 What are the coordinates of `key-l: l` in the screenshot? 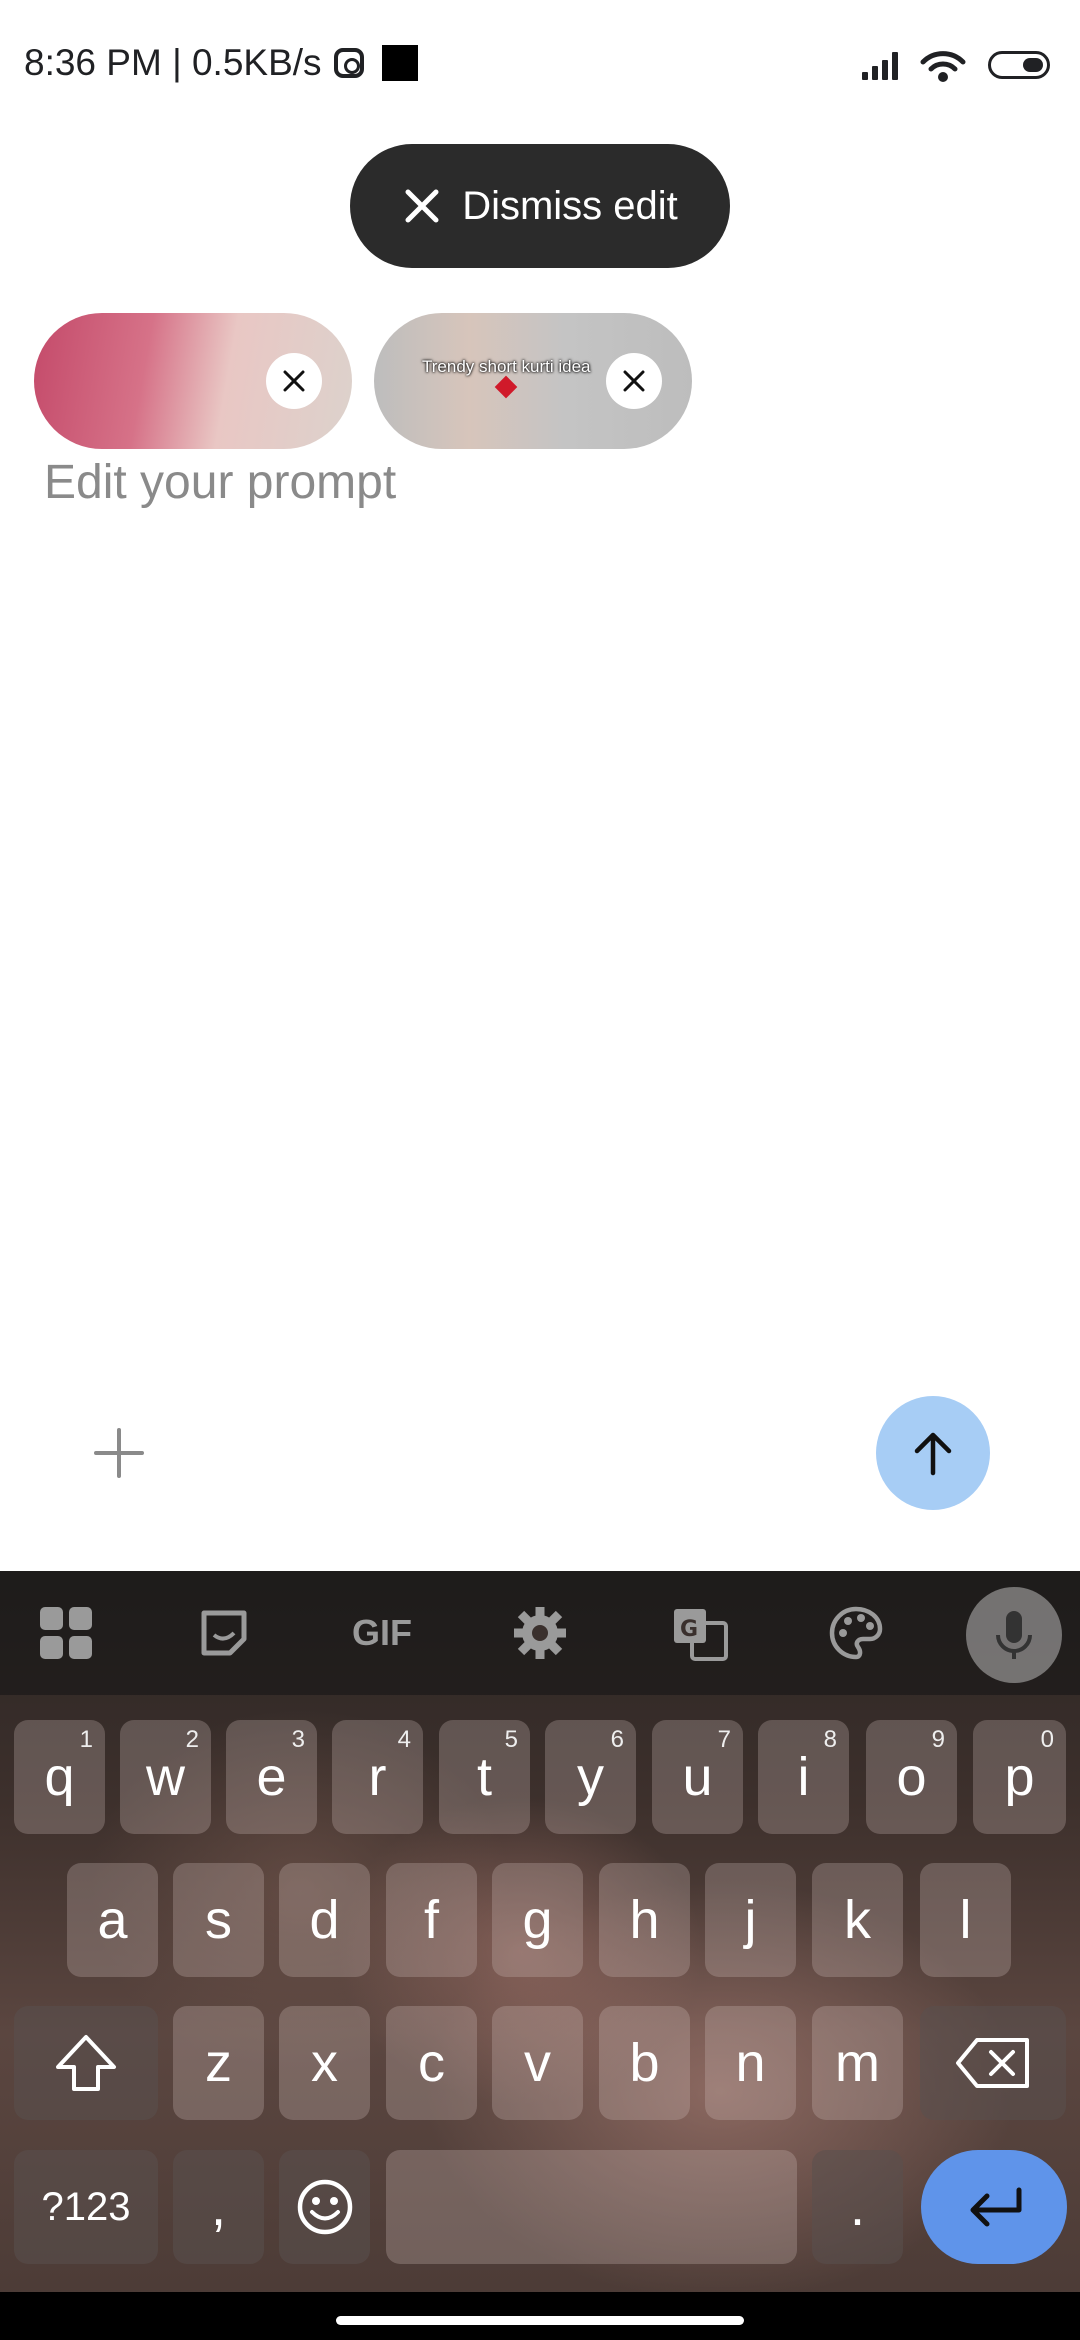 It's located at (965, 1920).